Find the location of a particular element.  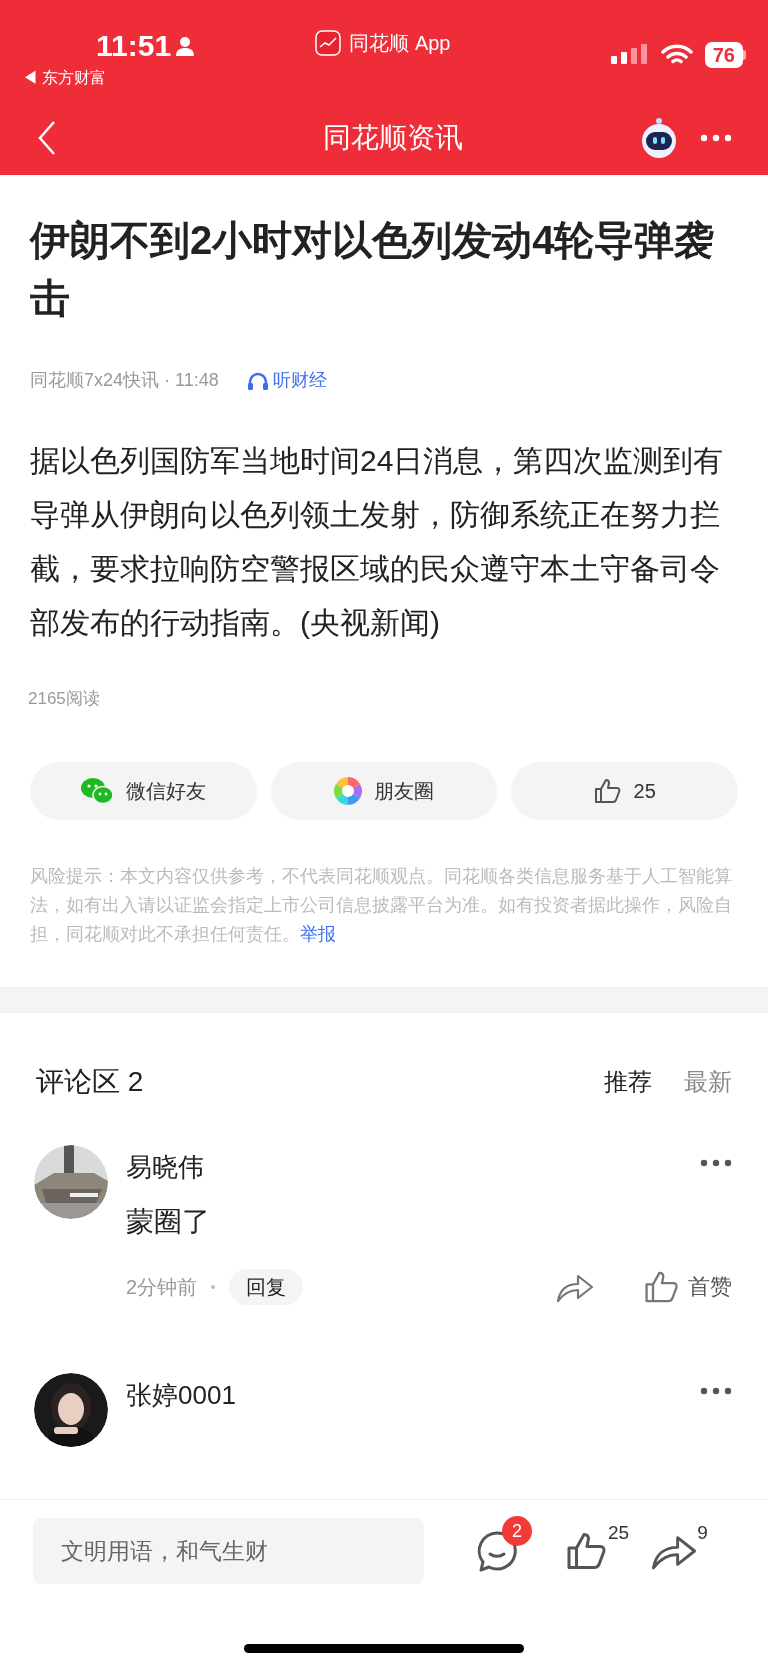

app-title: 同花顺 App is located at coordinates (400, 43).